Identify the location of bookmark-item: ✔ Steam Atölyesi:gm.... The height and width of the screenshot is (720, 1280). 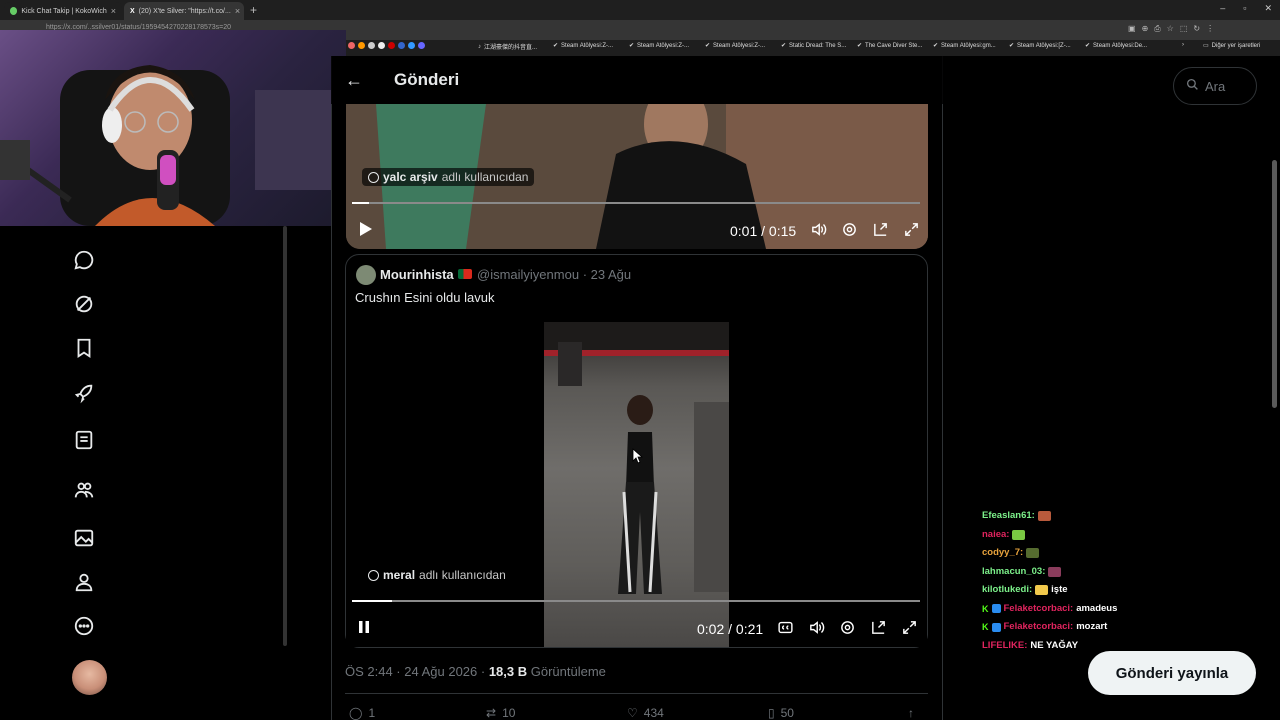
(964, 46).